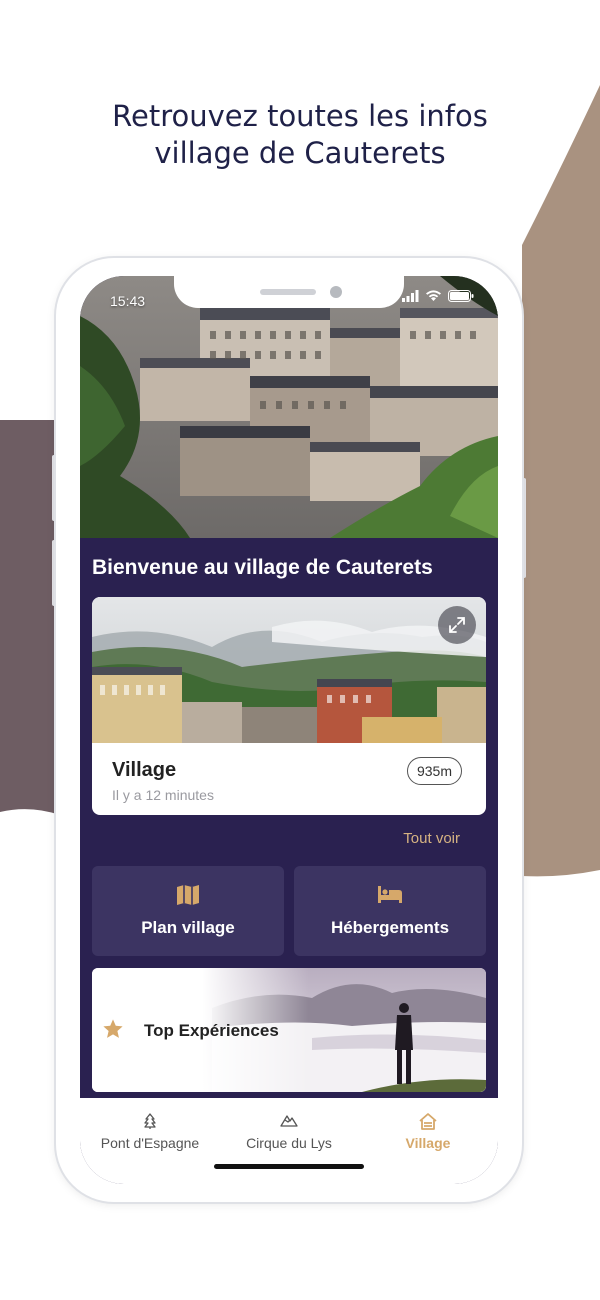  I want to click on home-indicator, so click(289, 1166).